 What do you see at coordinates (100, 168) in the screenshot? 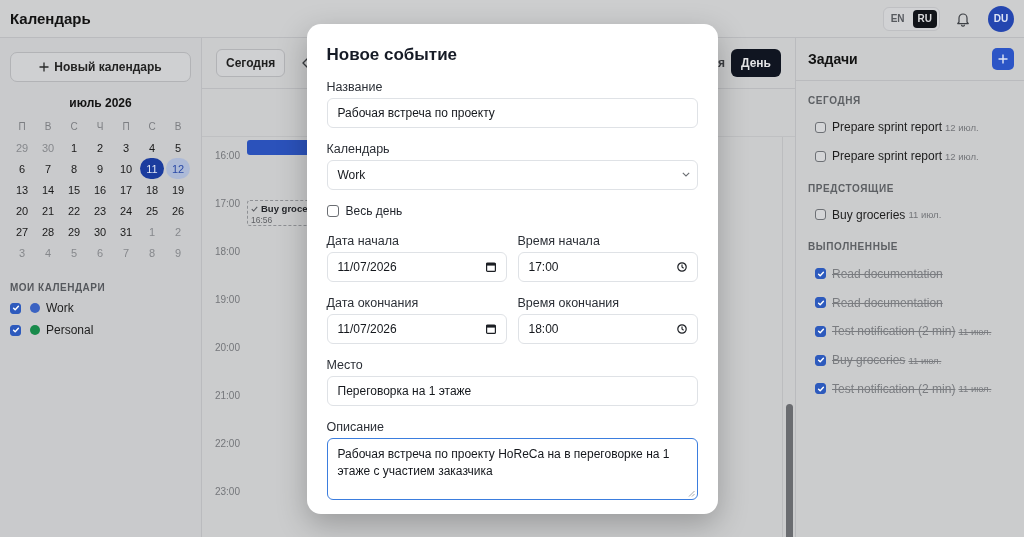
I see `calendar-day: 9` at bounding box center [100, 168].